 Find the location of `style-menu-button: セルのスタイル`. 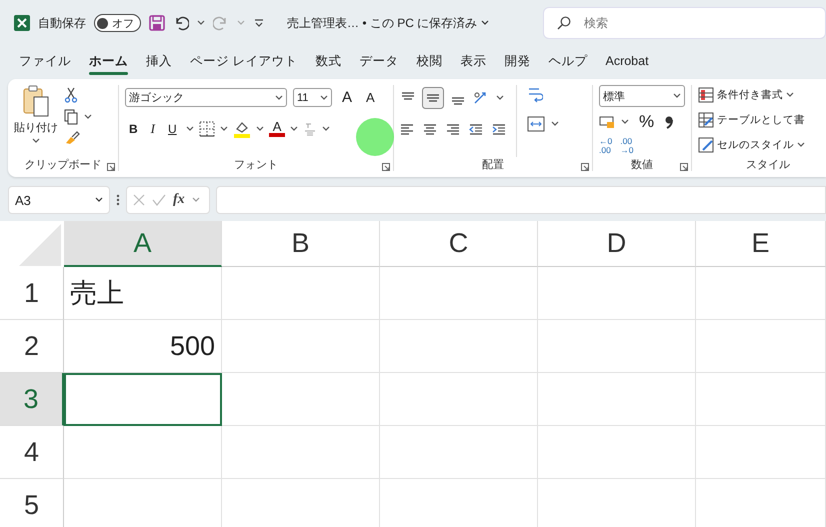

style-menu-button: セルのスタイル is located at coordinates (755, 145).